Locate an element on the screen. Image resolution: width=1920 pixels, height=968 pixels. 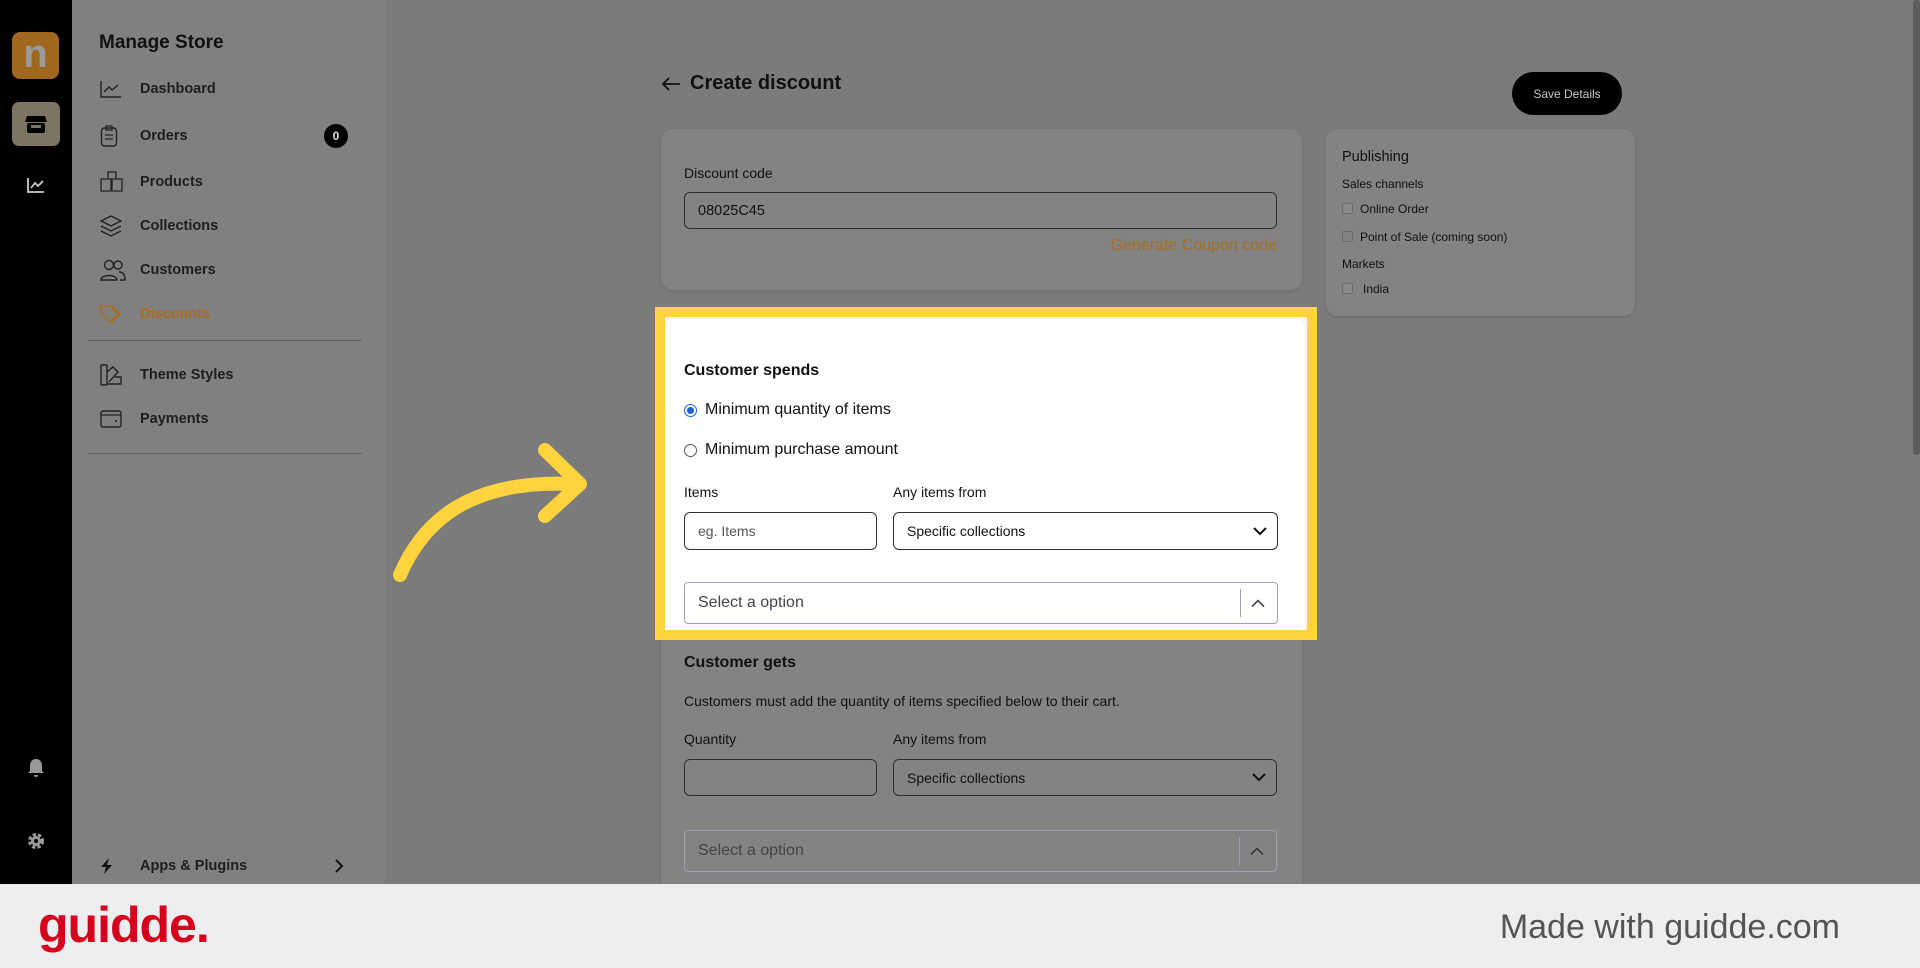
page-title-text: Create discount is located at coordinates (766, 83).